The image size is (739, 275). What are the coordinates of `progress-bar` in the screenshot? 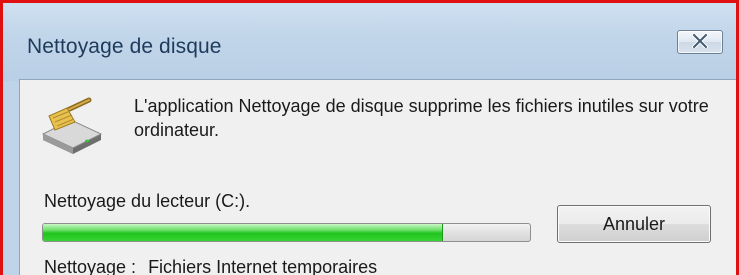 It's located at (286, 232).